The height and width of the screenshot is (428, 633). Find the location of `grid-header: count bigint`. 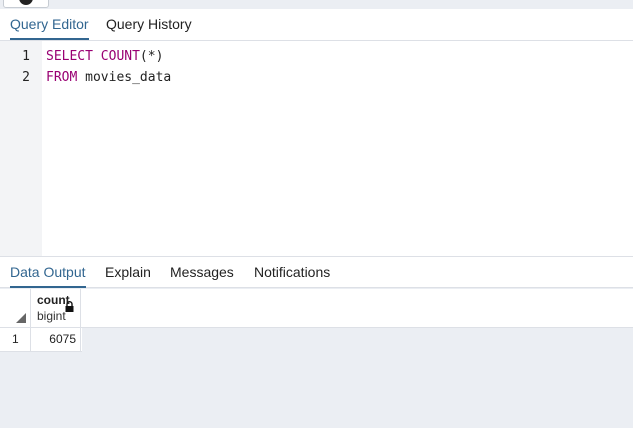

grid-header: count bigint is located at coordinates (316, 308).